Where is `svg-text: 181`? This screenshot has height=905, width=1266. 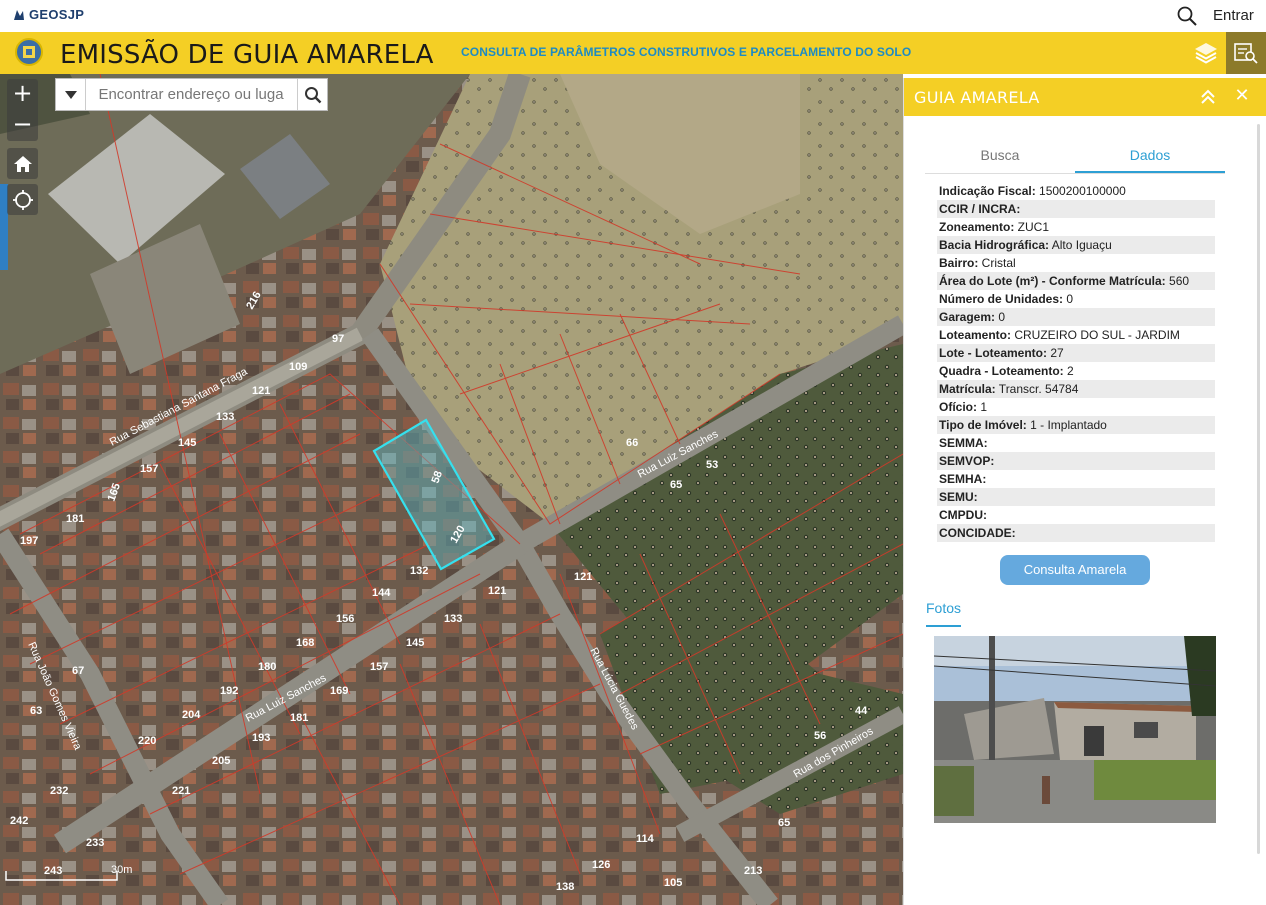 svg-text: 181 is located at coordinates (75, 519).